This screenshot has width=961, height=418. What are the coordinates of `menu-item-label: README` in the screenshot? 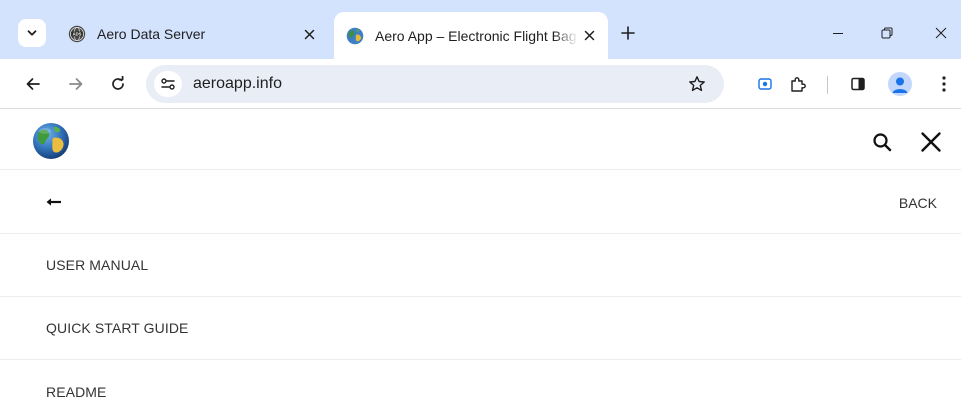 It's located at (76, 391).